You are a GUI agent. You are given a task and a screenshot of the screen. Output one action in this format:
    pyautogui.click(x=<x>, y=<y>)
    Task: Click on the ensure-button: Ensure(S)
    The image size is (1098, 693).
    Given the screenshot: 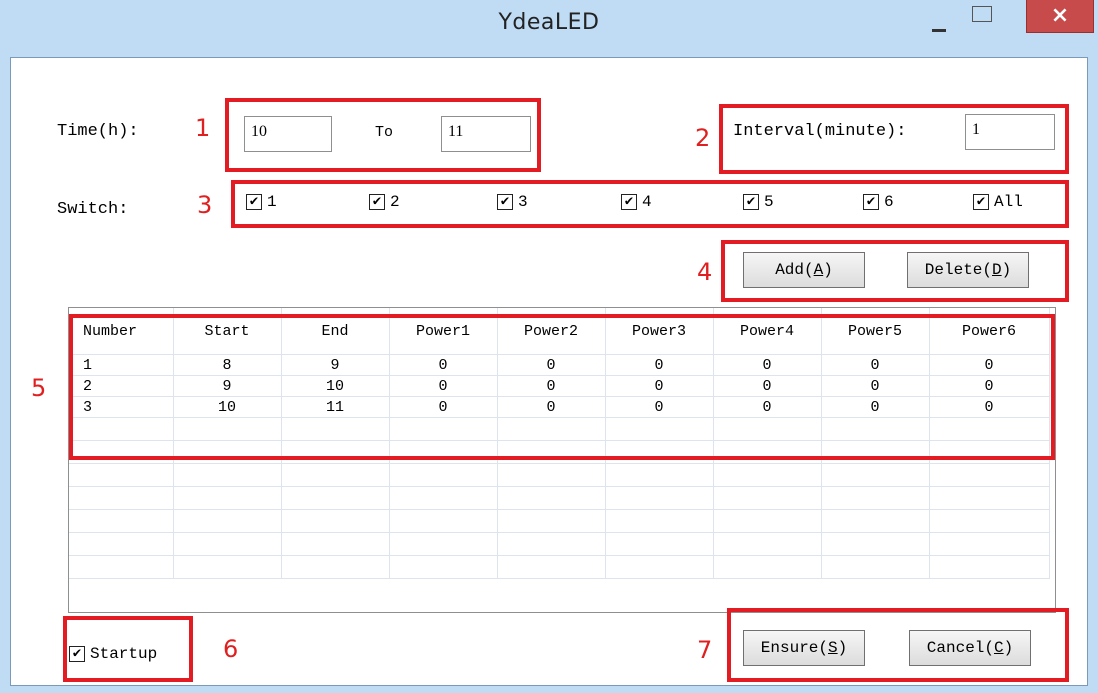 What is the action you would take?
    pyautogui.click(x=804, y=648)
    